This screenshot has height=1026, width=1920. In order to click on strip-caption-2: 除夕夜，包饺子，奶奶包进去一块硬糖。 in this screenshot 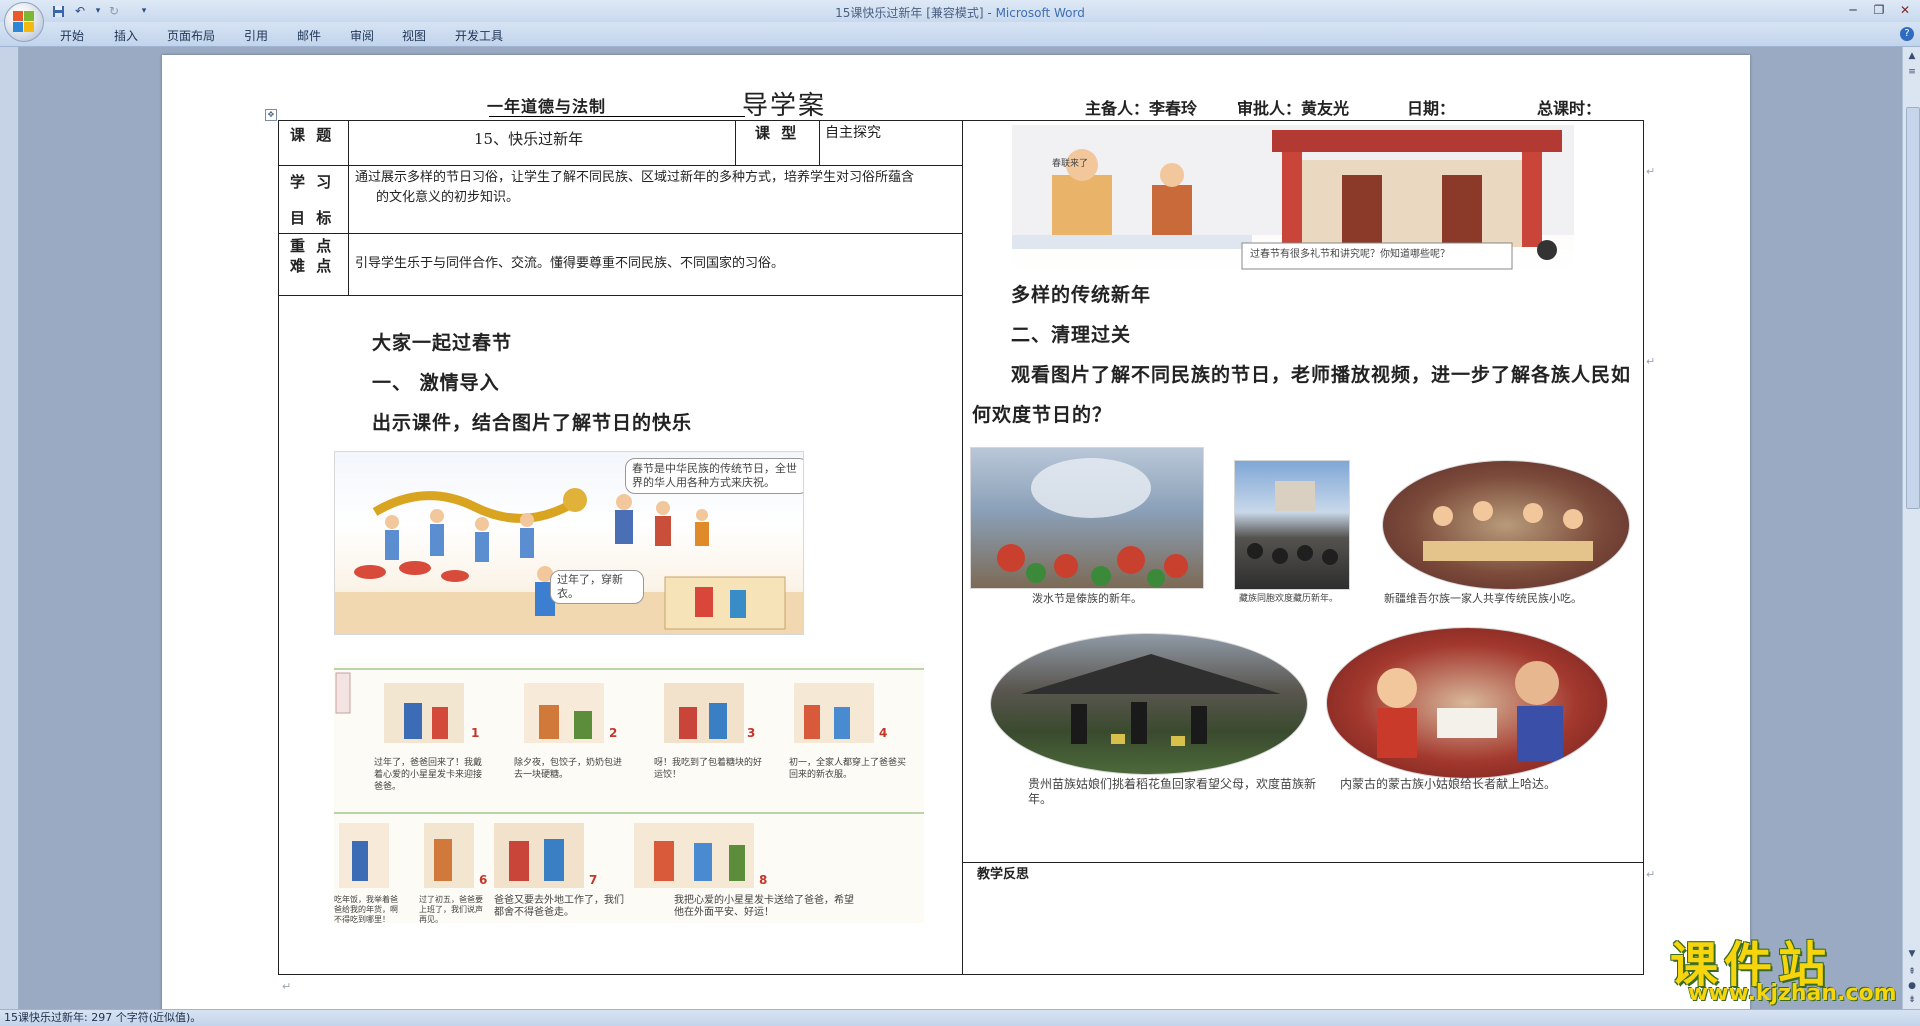, I will do `click(568, 769)`.